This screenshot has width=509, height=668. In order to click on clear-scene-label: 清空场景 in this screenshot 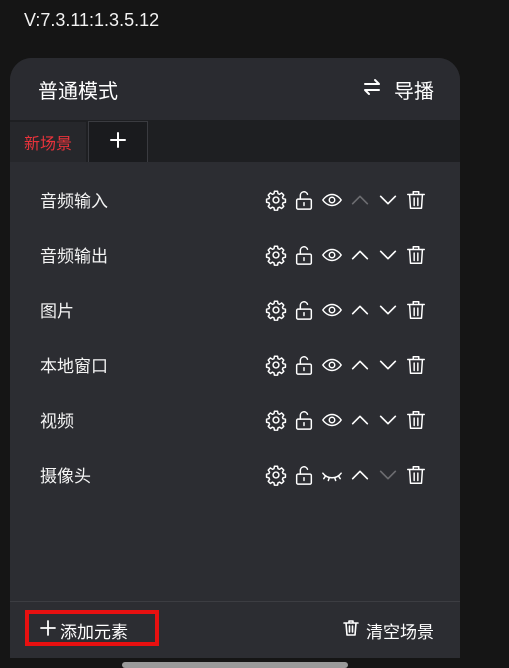, I will do `click(400, 632)`.